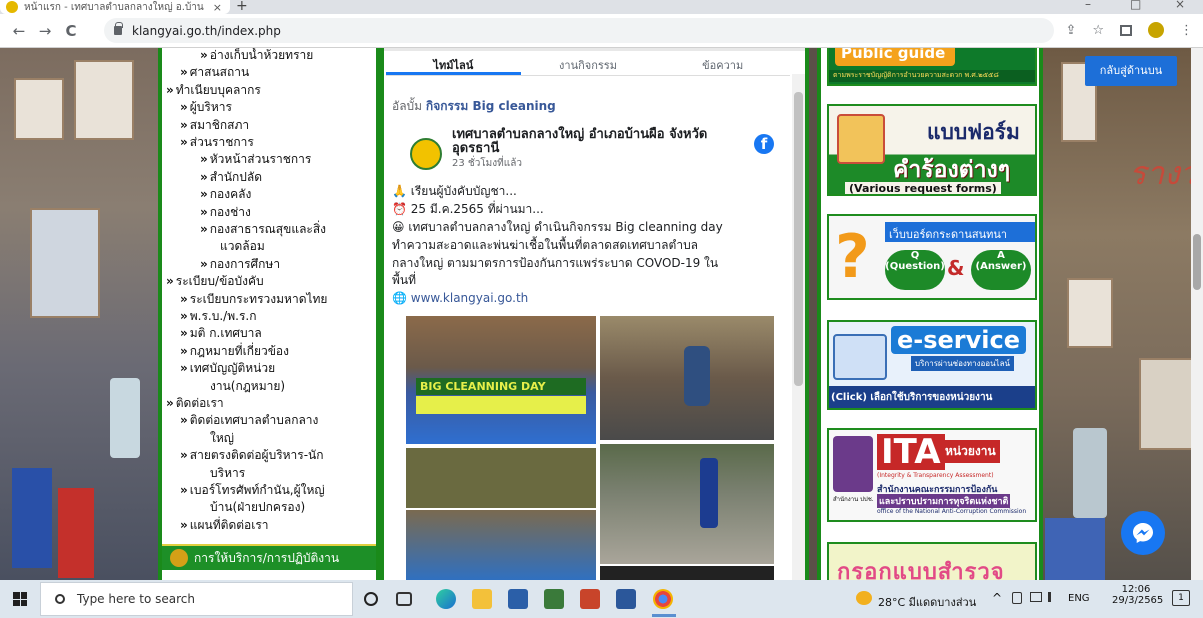  What do you see at coordinates (242, 7) in the screenshot?
I see `new-tab-button: +` at bounding box center [242, 7].